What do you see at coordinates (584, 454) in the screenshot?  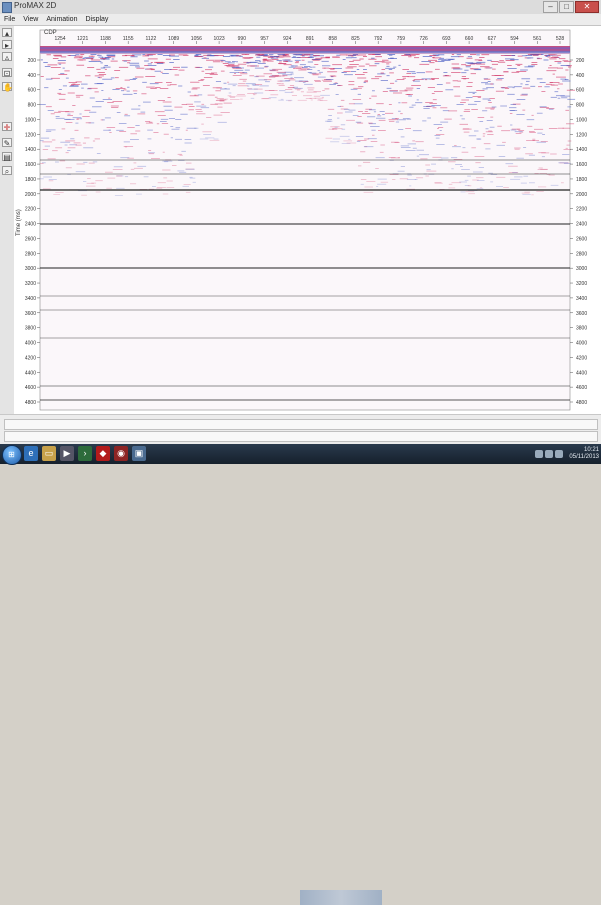 I see `clock: 10:21 05/11/2013` at bounding box center [584, 454].